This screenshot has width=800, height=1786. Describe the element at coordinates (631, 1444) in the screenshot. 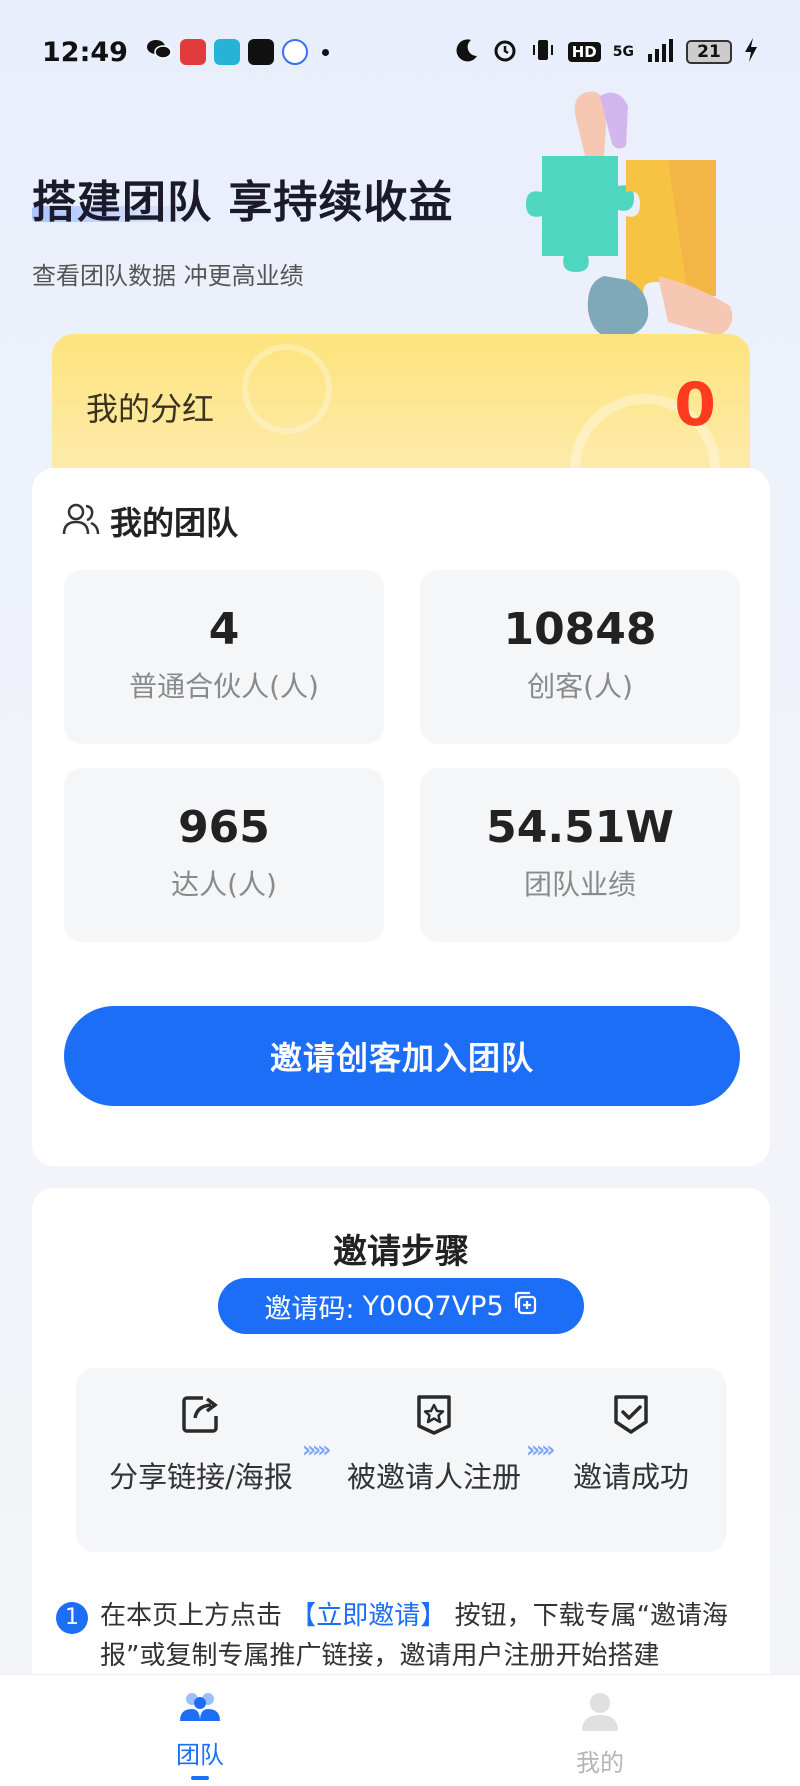

I see `step-success: 邀请成功` at that location.